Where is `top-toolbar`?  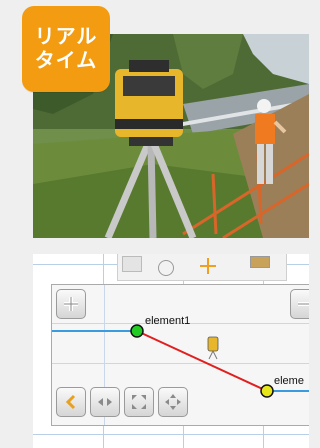
top-toolbar is located at coordinates (202, 267).